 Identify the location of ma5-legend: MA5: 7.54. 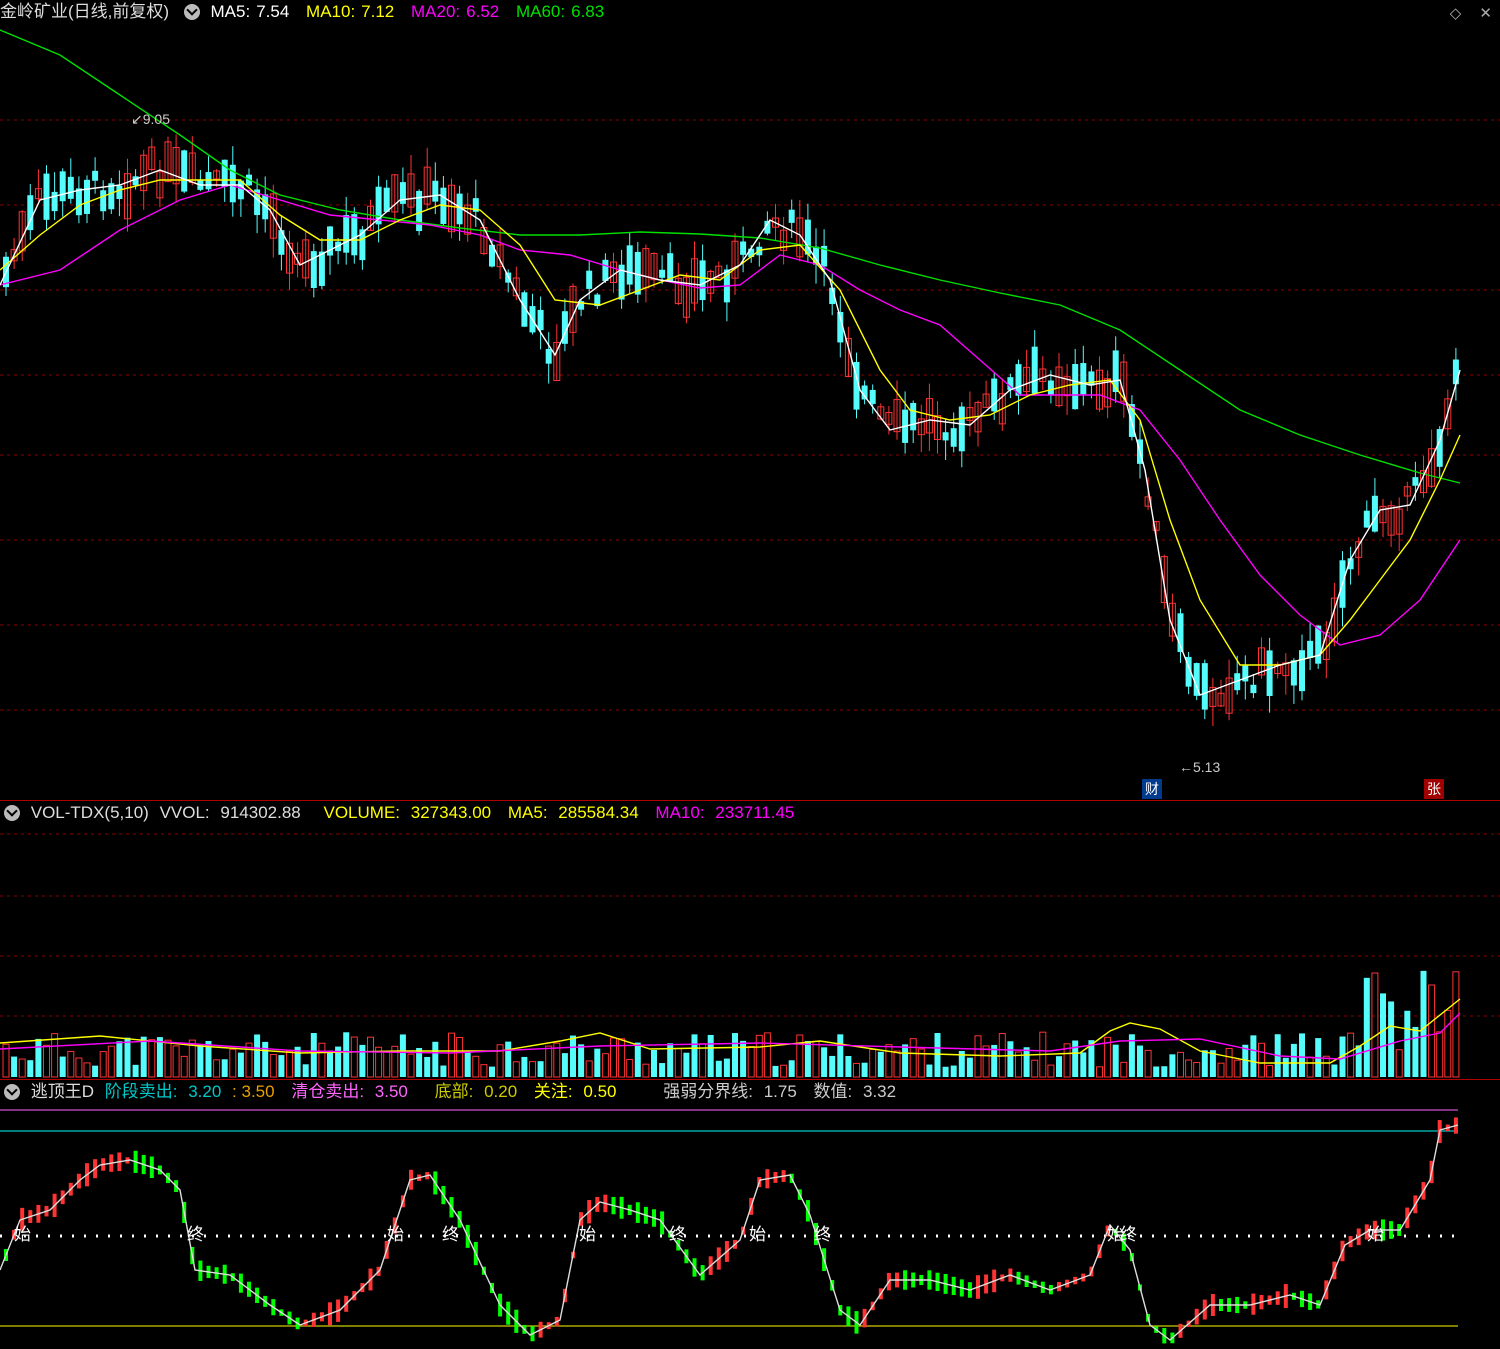
(250, 11).